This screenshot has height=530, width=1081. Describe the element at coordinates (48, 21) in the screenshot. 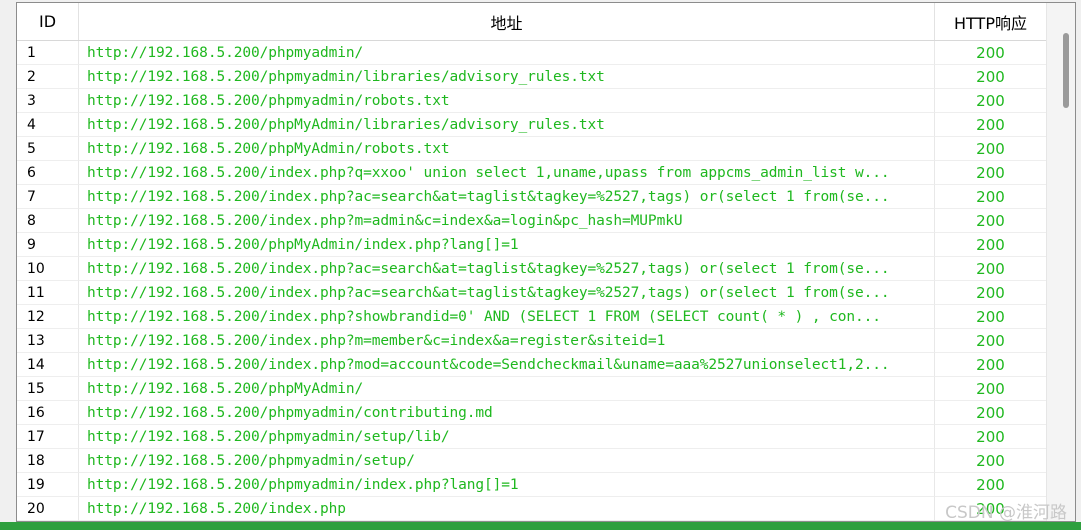

I see `column-header-id: ID` at that location.